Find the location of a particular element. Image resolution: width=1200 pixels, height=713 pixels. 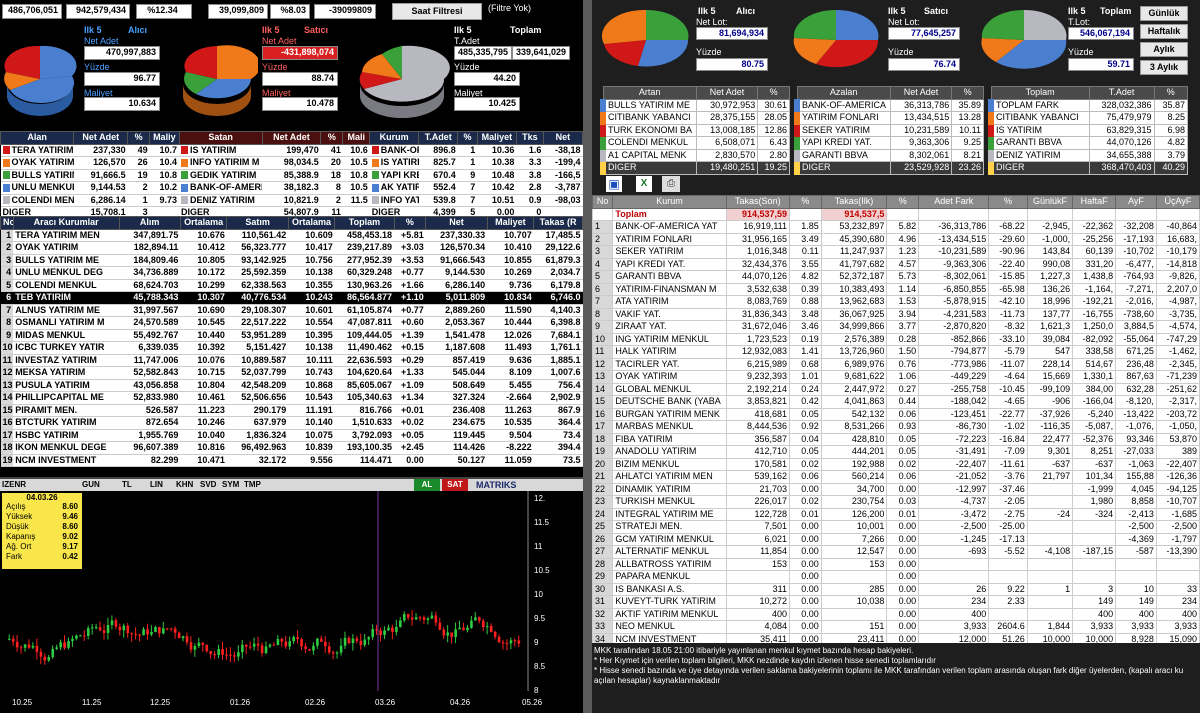

table-row: DIGER 19,480,251 19.25 is located at coordinates (694, 168).